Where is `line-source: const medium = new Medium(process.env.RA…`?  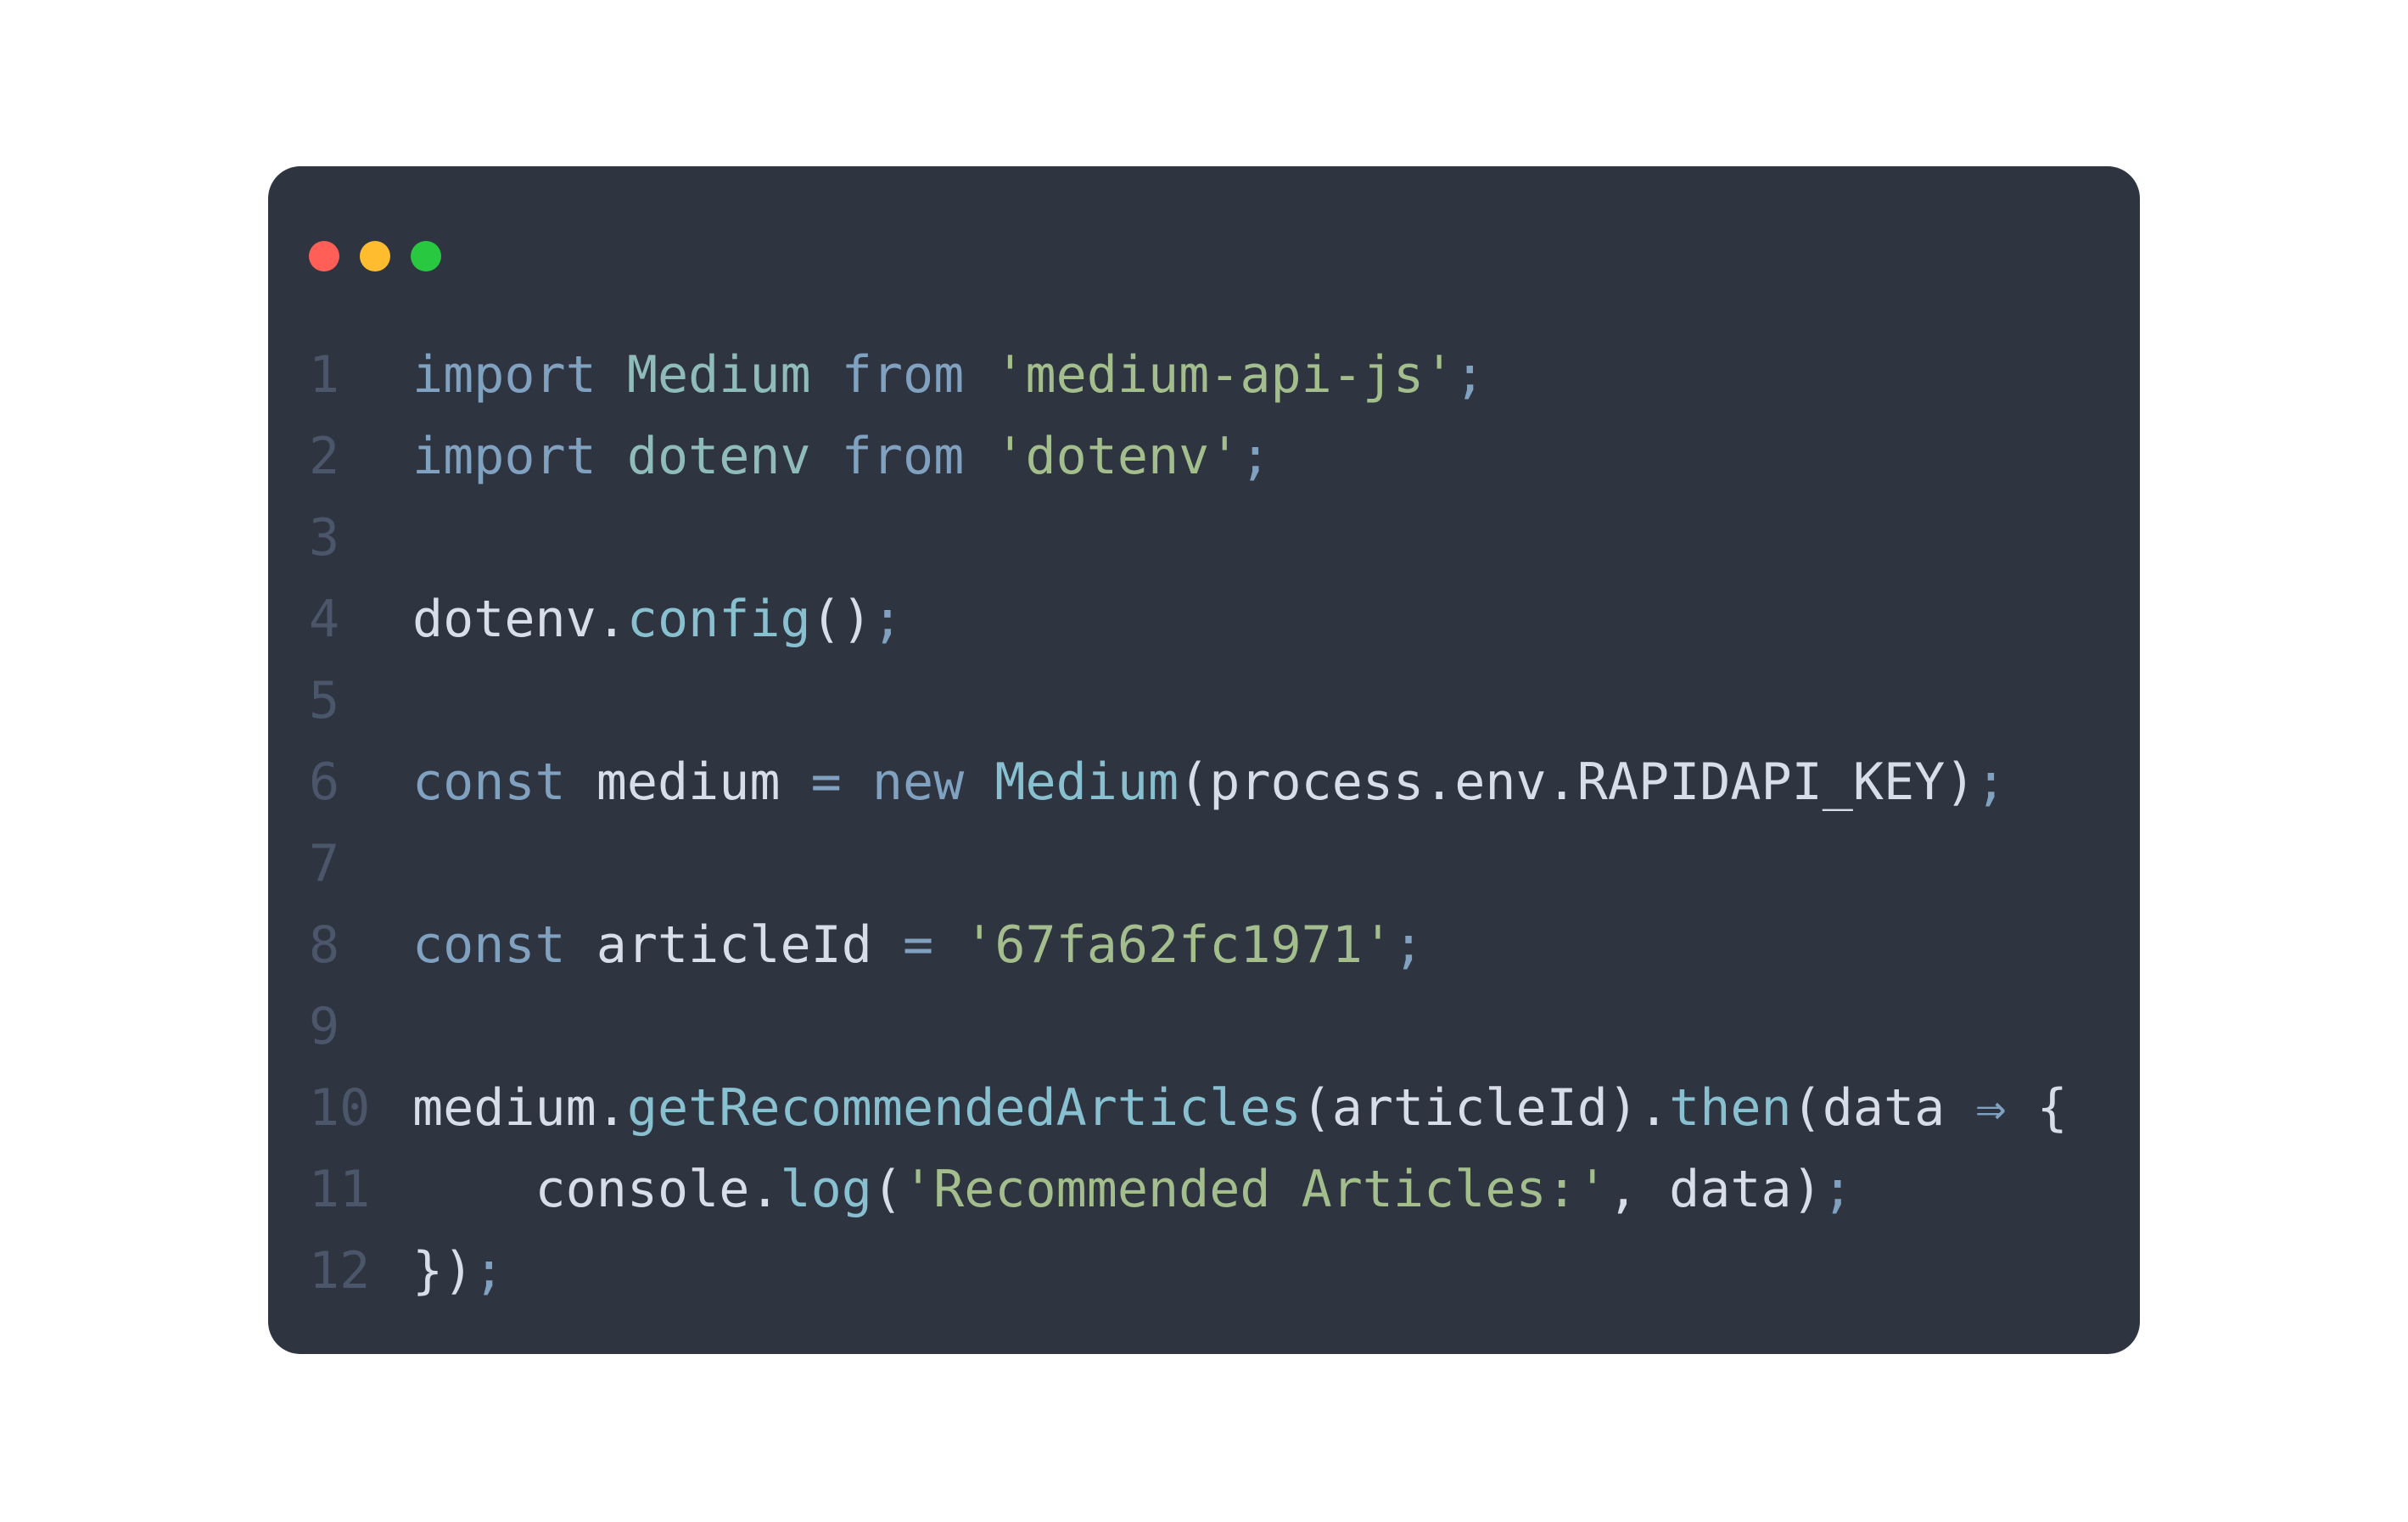 line-source: const medium = new Medium(process.env.RA… is located at coordinates (1209, 782).